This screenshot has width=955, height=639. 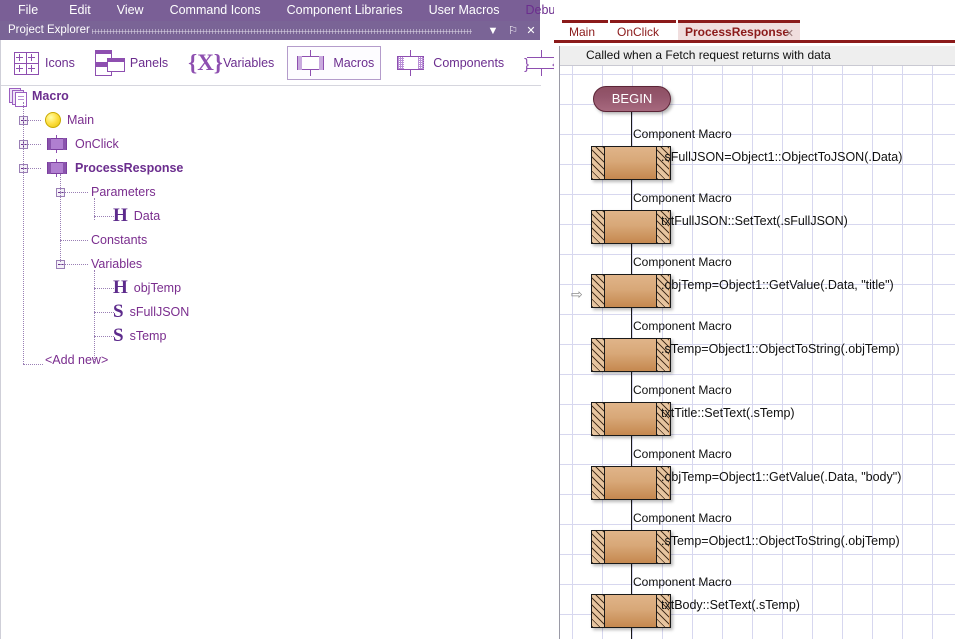 What do you see at coordinates (282, 31) in the screenshot?
I see `titlebar-grip-dots` at bounding box center [282, 31].